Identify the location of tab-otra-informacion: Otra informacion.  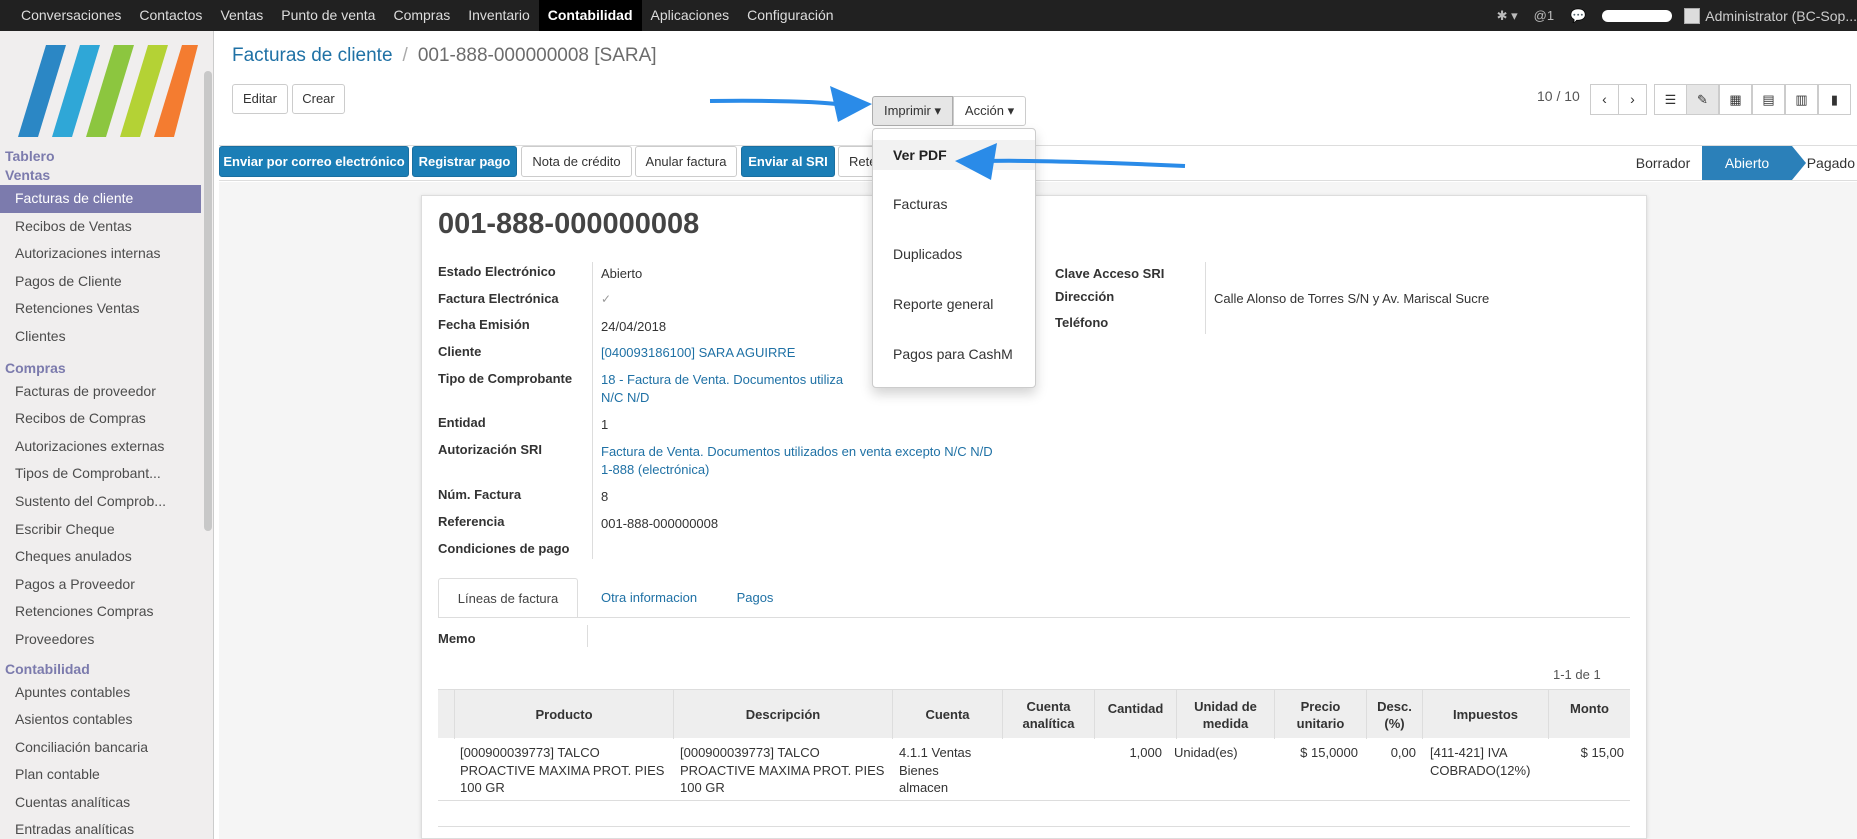
(649, 598).